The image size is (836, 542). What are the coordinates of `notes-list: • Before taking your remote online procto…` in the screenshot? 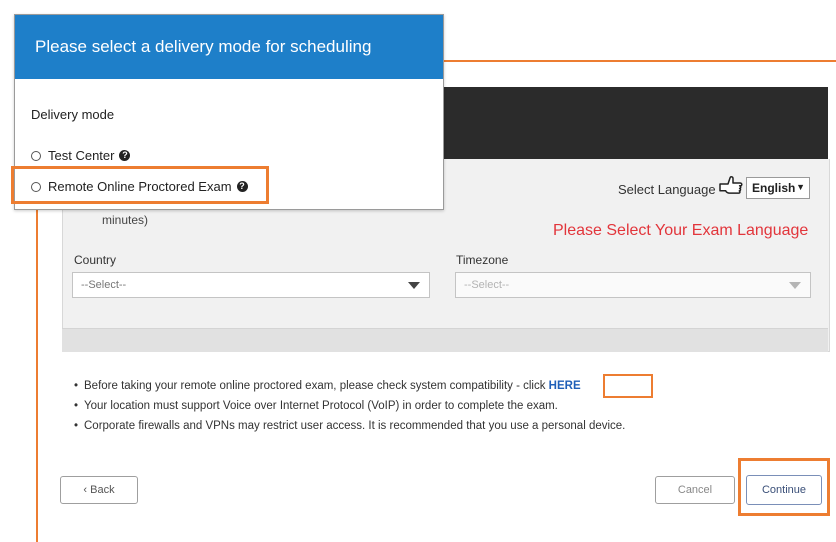 It's located at (444, 406).